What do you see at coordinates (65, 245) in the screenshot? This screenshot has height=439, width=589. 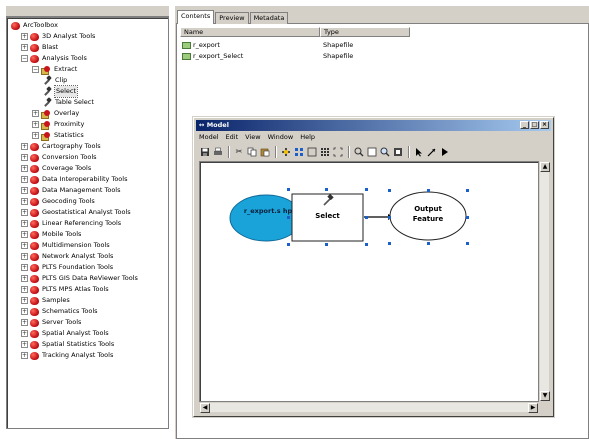 I see `tree-item-toolbox: + Multidimension Tools` at bounding box center [65, 245].